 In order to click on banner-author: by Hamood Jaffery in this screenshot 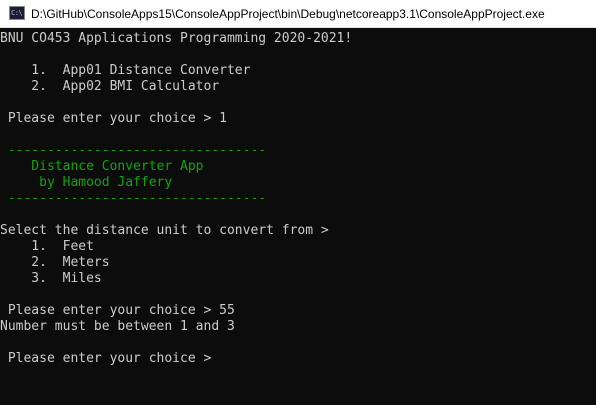, I will do `click(86, 182)`.